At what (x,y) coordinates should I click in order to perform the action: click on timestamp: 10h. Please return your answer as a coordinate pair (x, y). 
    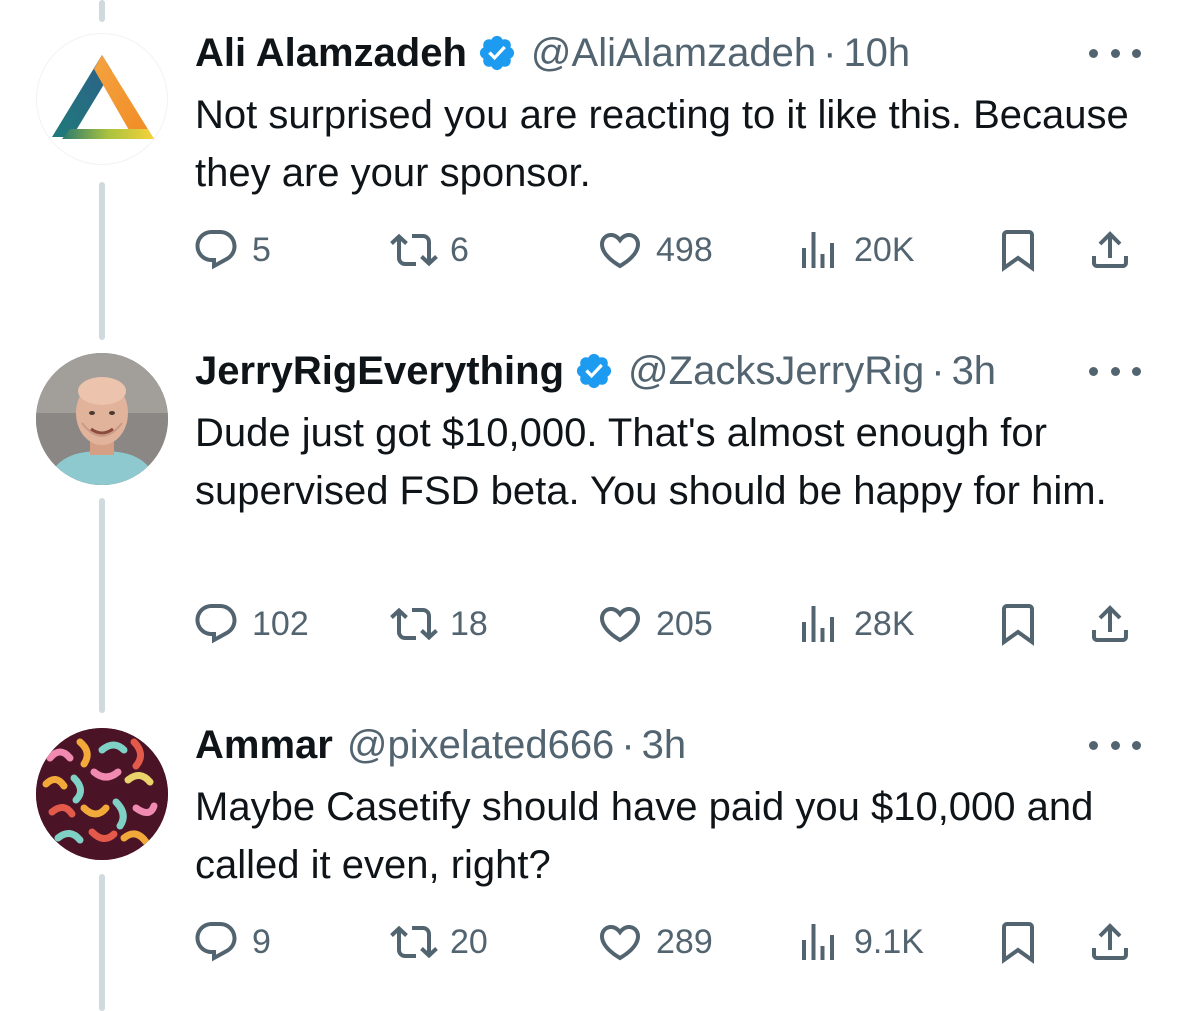
    Looking at the image, I should click on (876, 53).